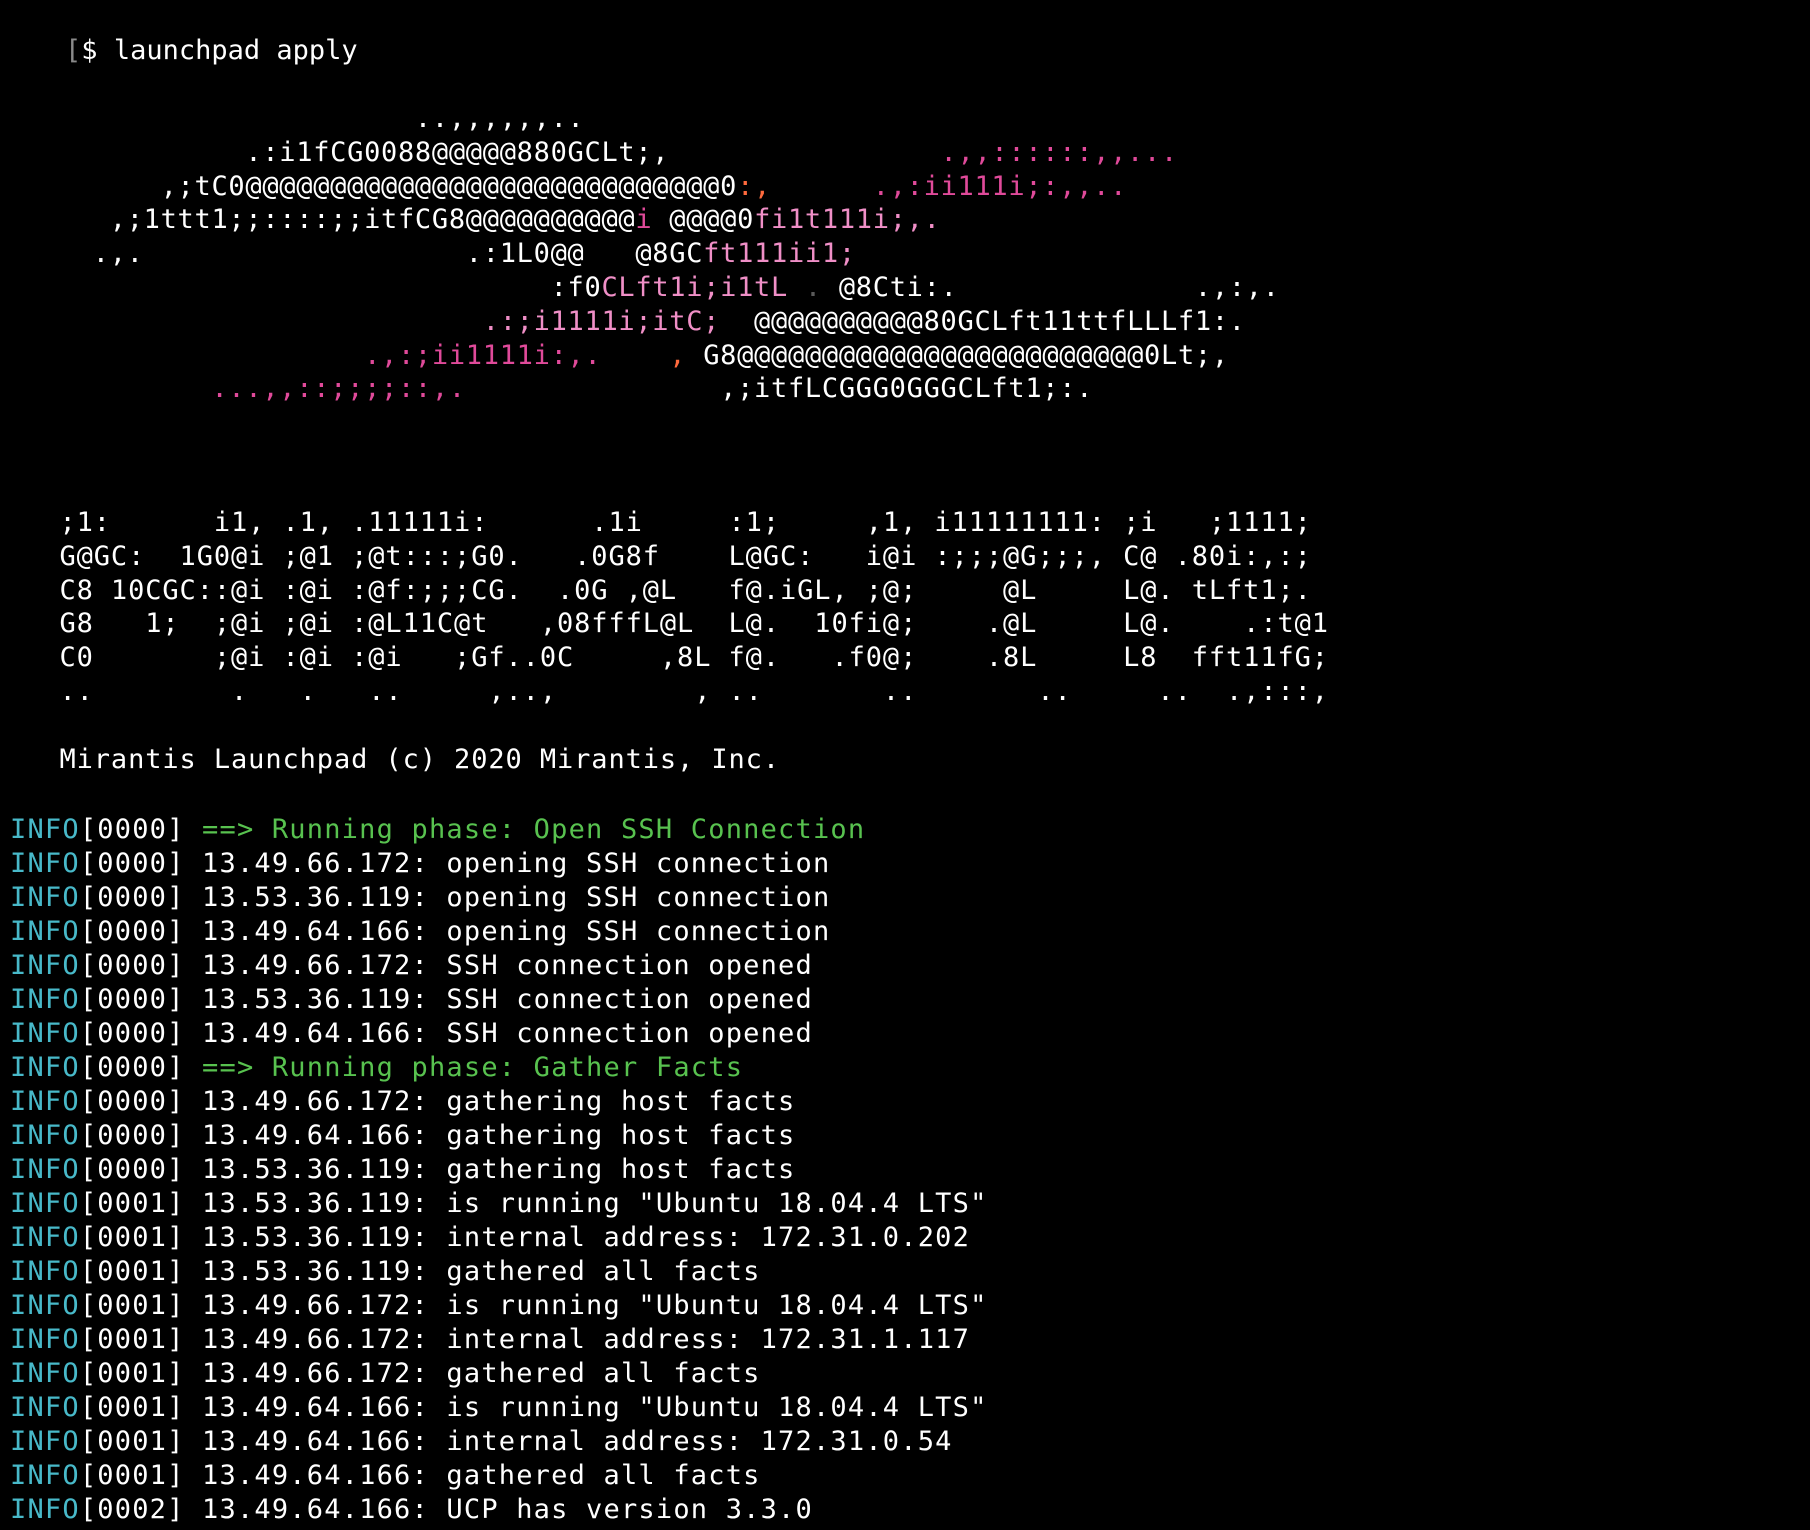 This screenshot has width=1810, height=1530. Describe the element at coordinates (481, 1373) in the screenshot. I see `log-message: 13.49.66.172: gathered all facts` at that location.